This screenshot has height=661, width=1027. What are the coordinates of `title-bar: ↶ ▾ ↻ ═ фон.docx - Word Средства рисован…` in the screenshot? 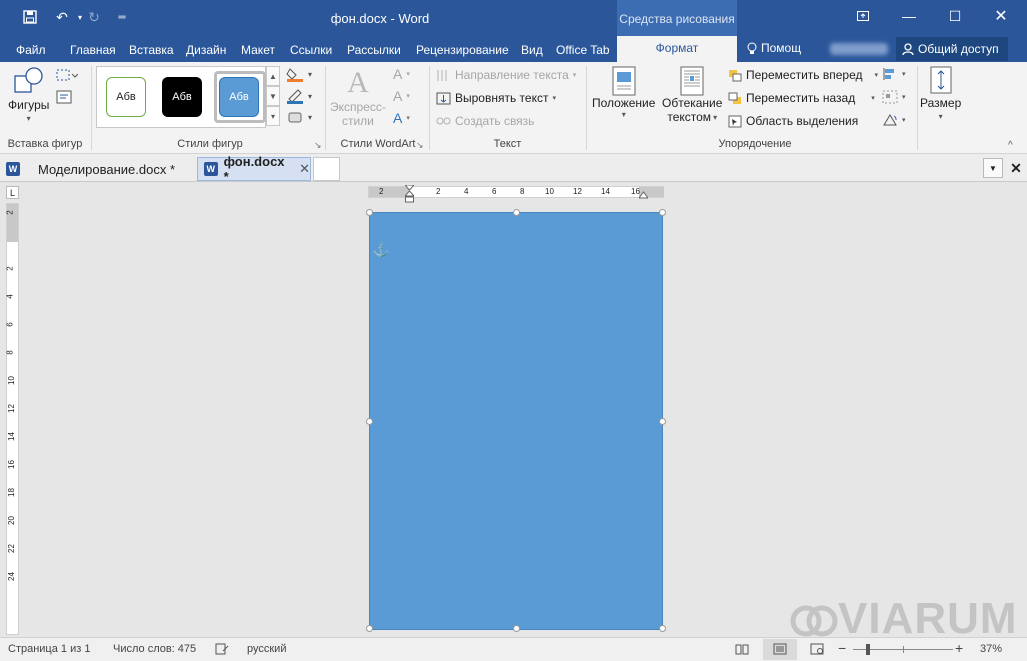 It's located at (513, 18).